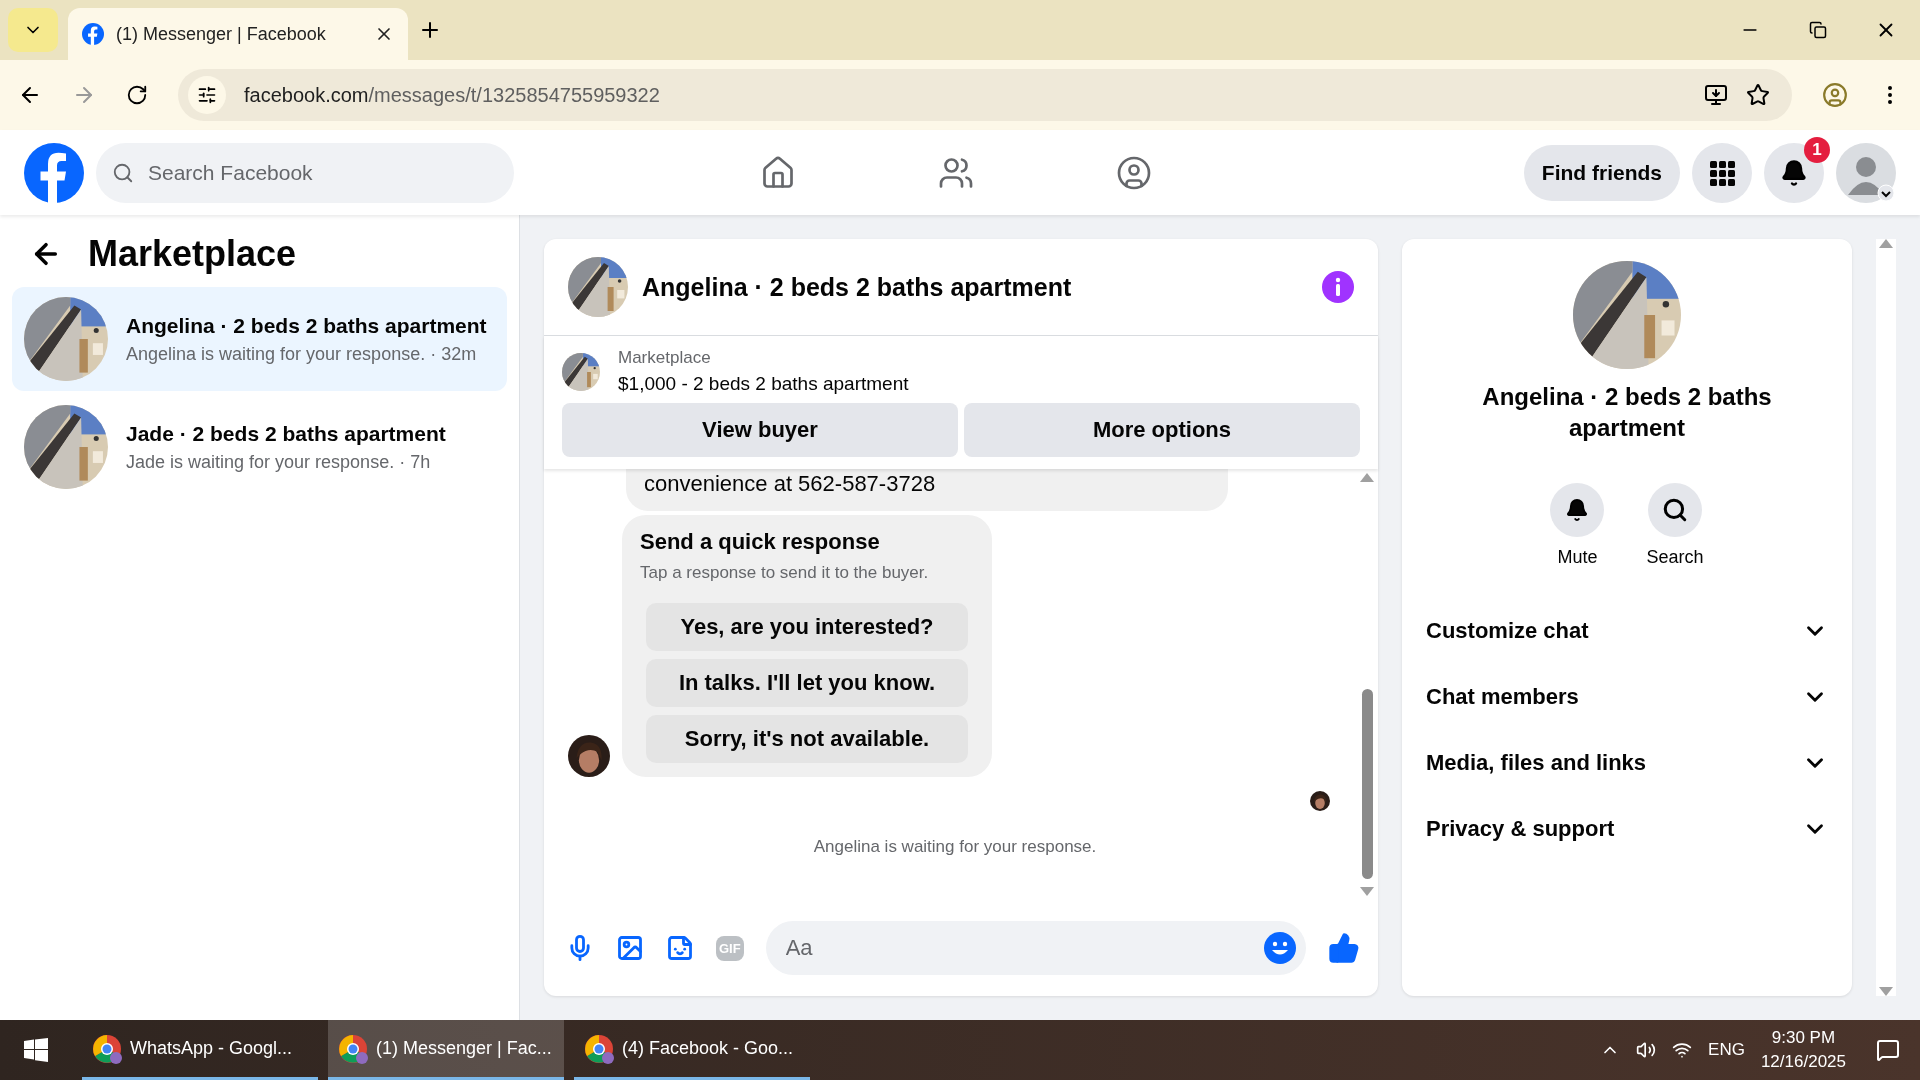 The width and height of the screenshot is (1920, 1080). What do you see at coordinates (785, 573) in the screenshot?
I see `quick-response-subtitle: Tap a response to send it to the buyer.` at bounding box center [785, 573].